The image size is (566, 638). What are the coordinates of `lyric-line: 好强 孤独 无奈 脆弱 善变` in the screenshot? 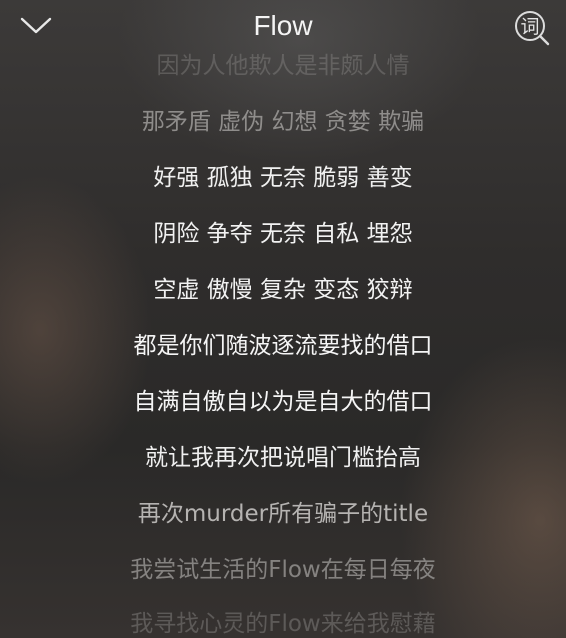 It's located at (283, 178).